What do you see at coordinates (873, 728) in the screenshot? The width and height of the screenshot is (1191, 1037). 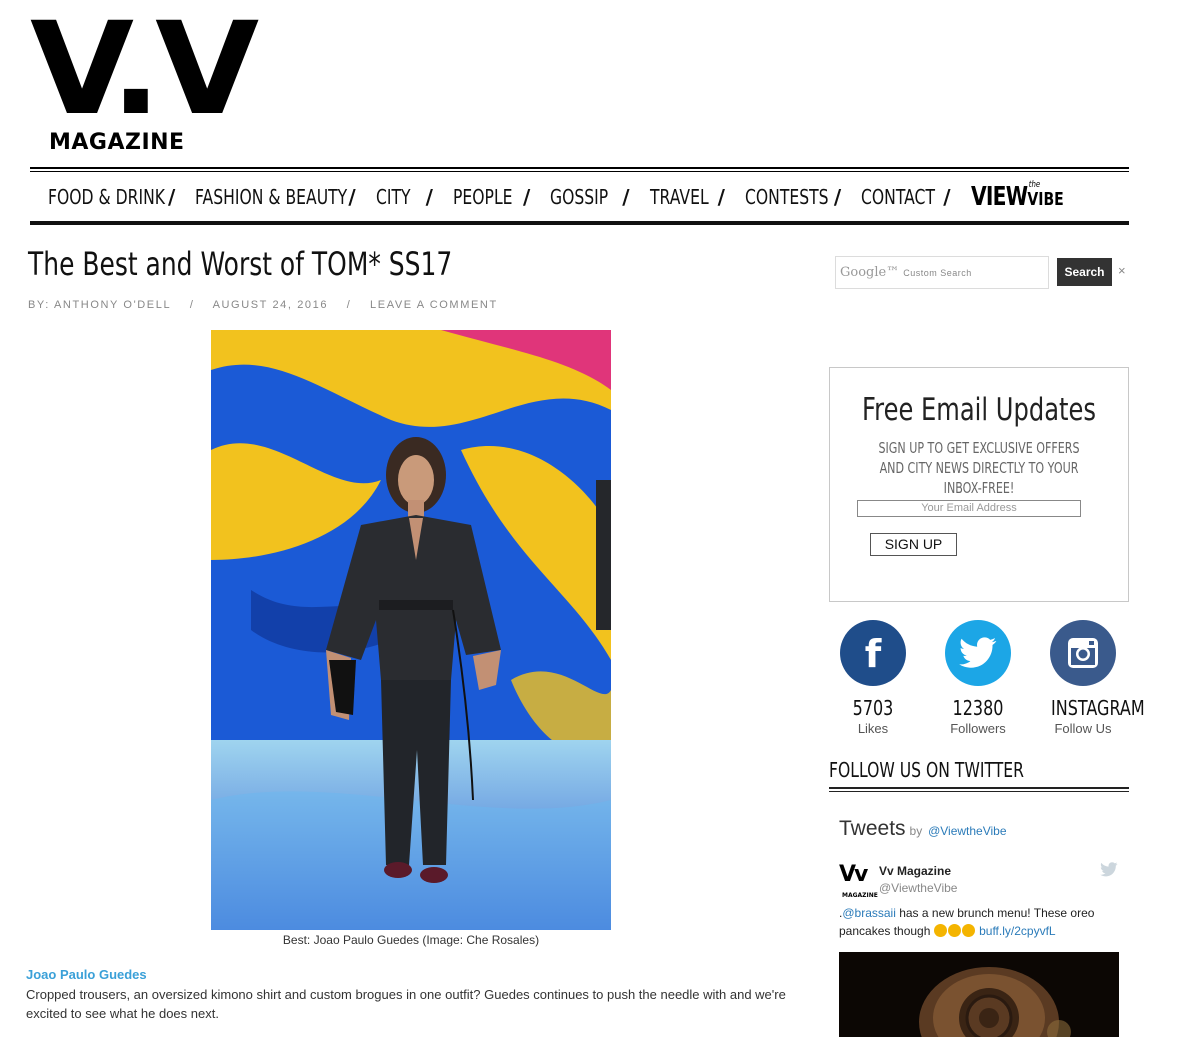 I see `facebook-likes-label: Likes` at bounding box center [873, 728].